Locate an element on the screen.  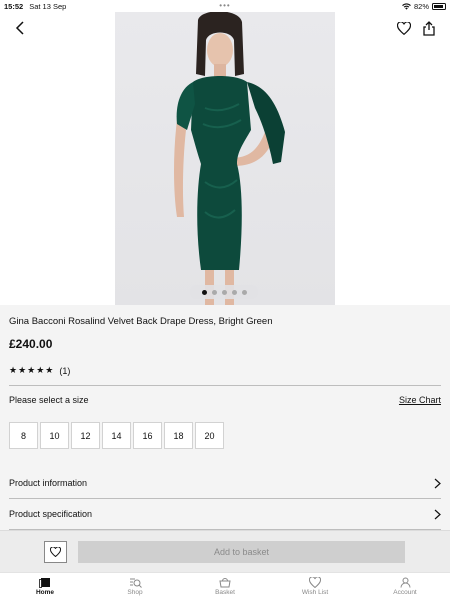
tab-wish-list-label: Wish List is located at coordinates (315, 592).